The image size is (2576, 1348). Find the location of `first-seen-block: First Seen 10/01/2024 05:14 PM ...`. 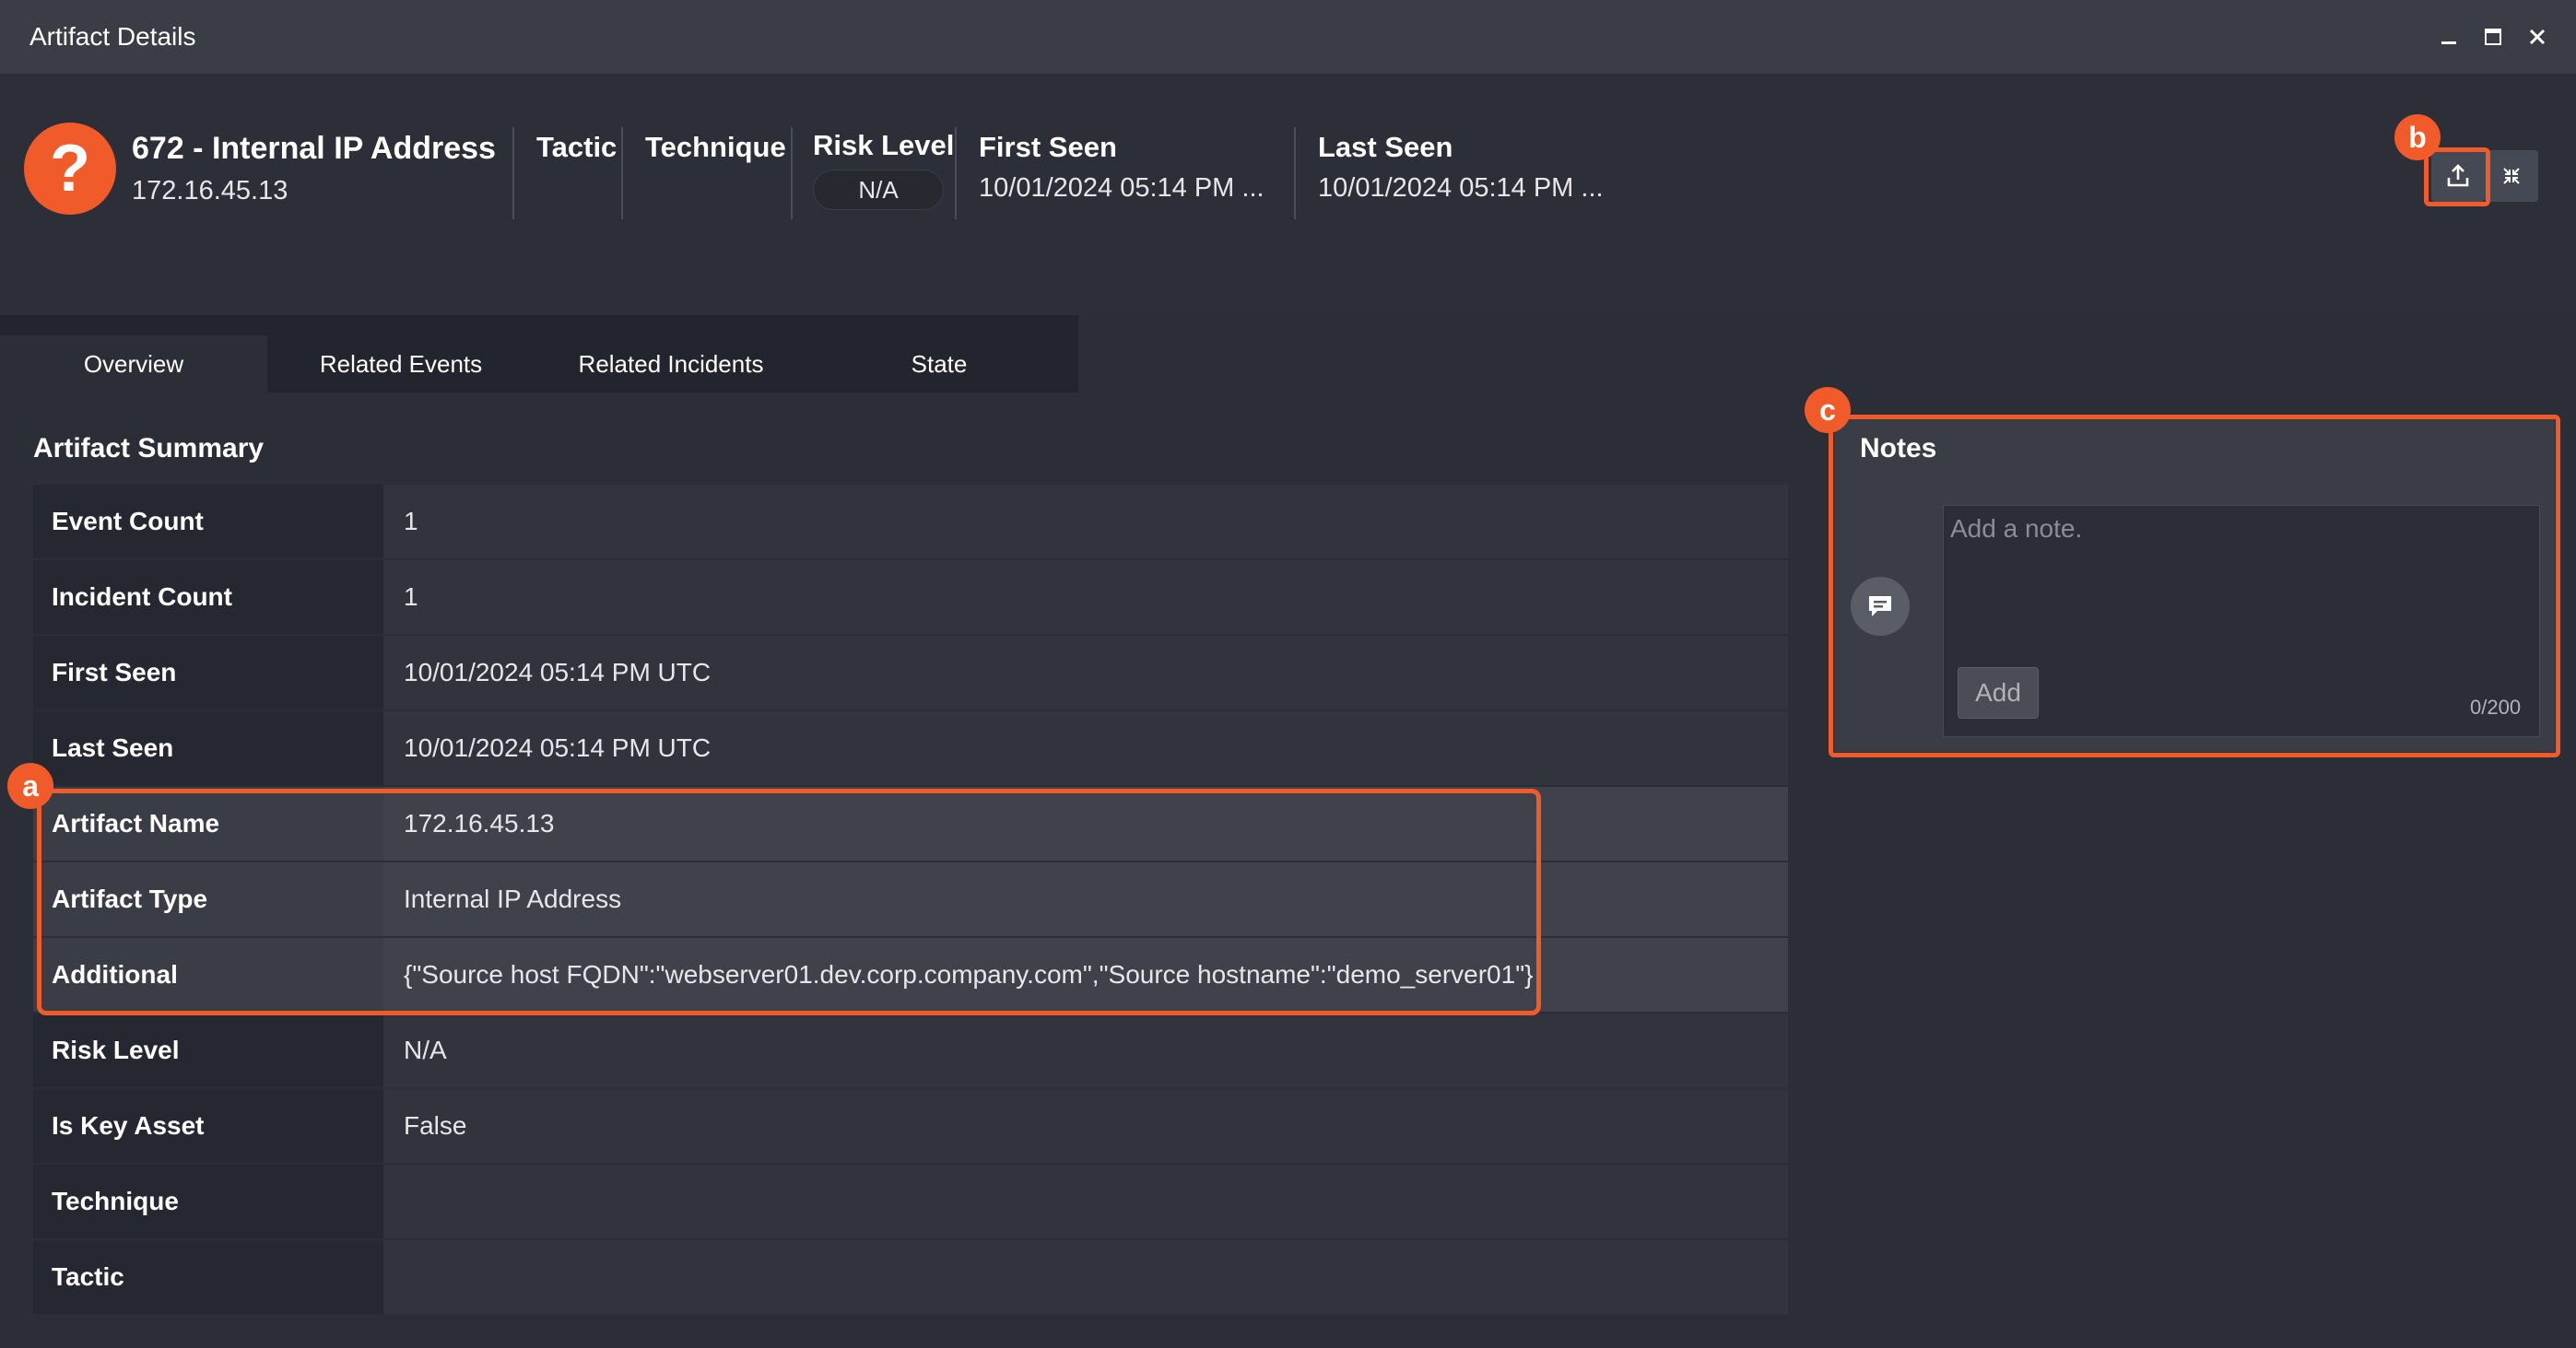

first-seen-block: First Seen 10/01/2024 05:14 PM ... is located at coordinates (1121, 167).